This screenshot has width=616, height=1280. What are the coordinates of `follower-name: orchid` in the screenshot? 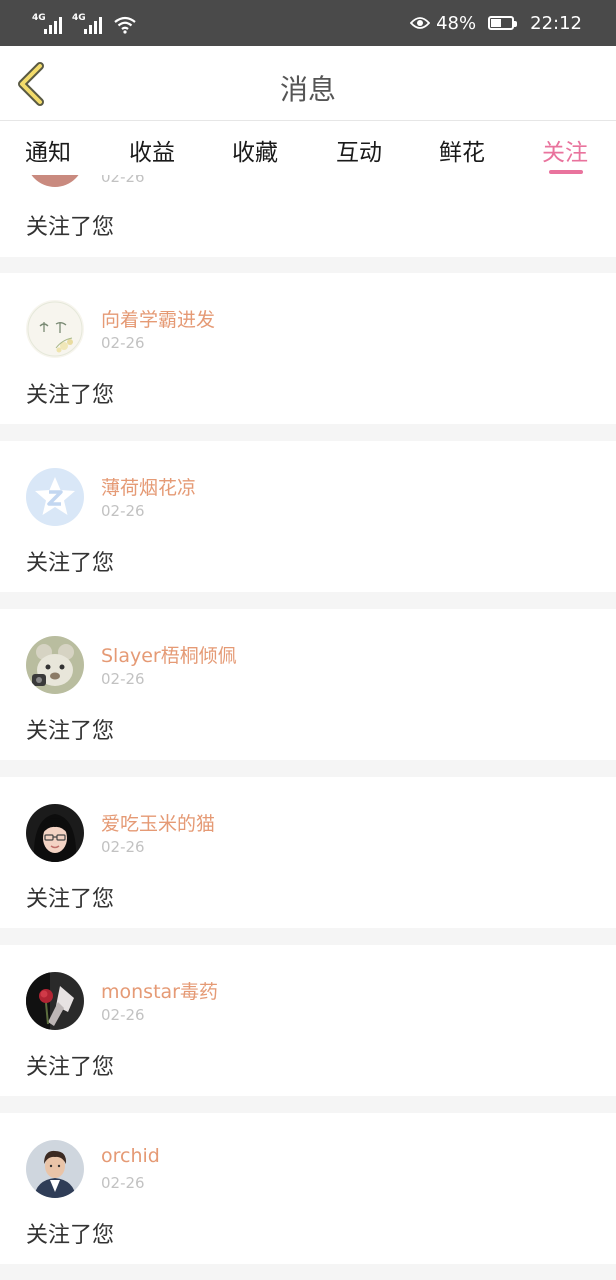 It's located at (130, 1156).